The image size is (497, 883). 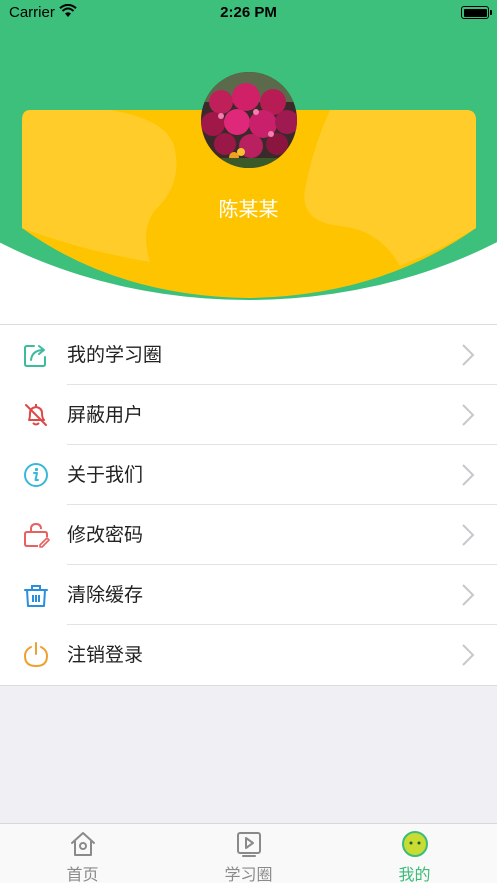 I want to click on menu-item-change-password: 修改密码, so click(x=248, y=535).